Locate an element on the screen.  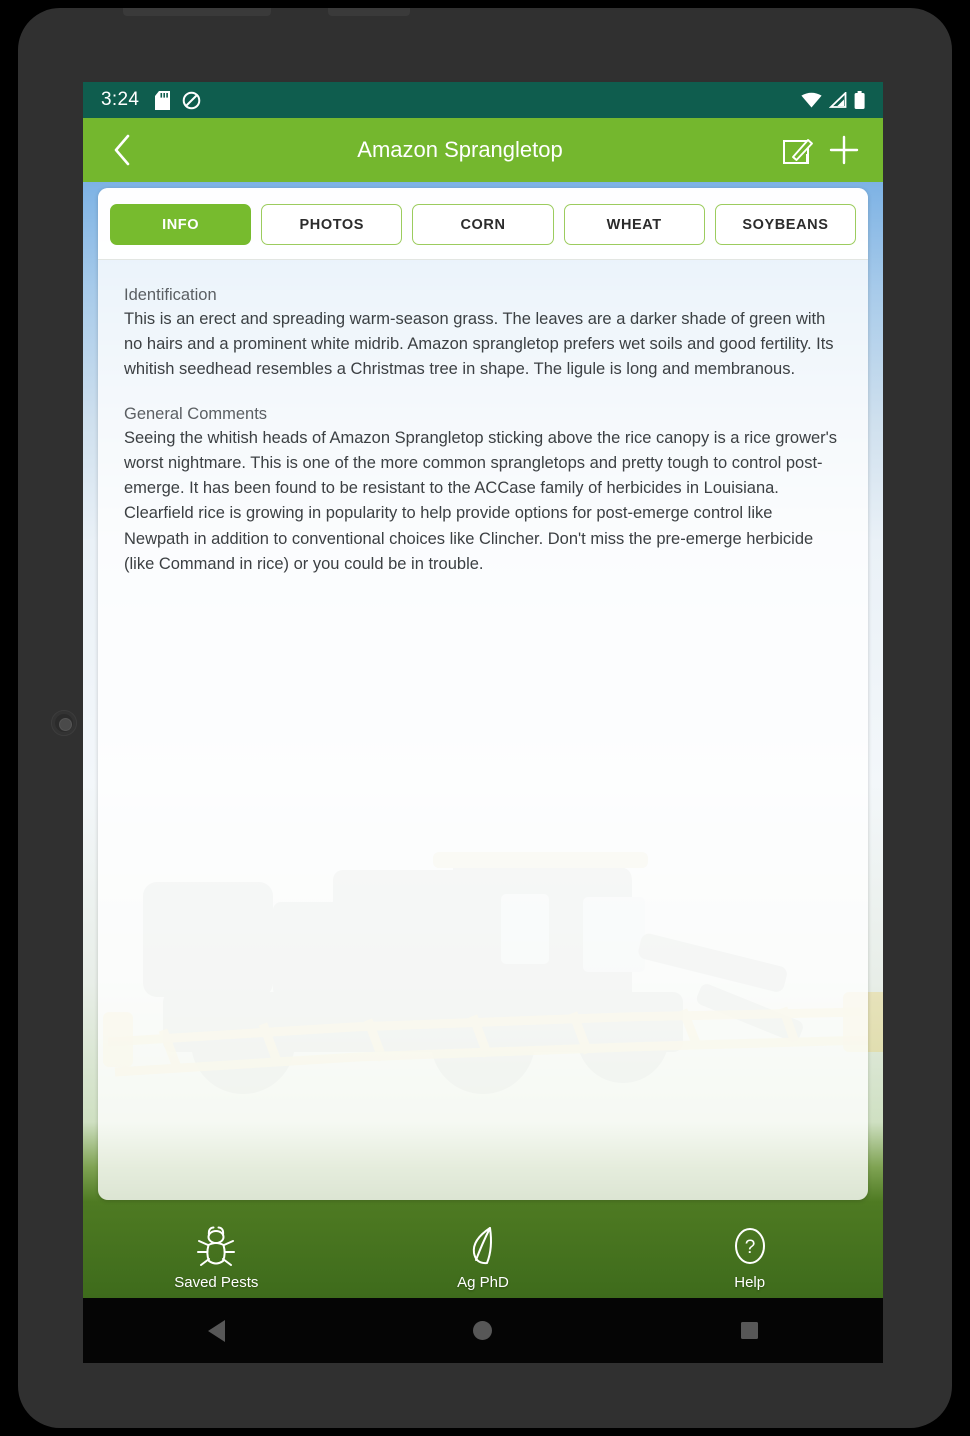
tab-corn: CORN is located at coordinates (483, 224).